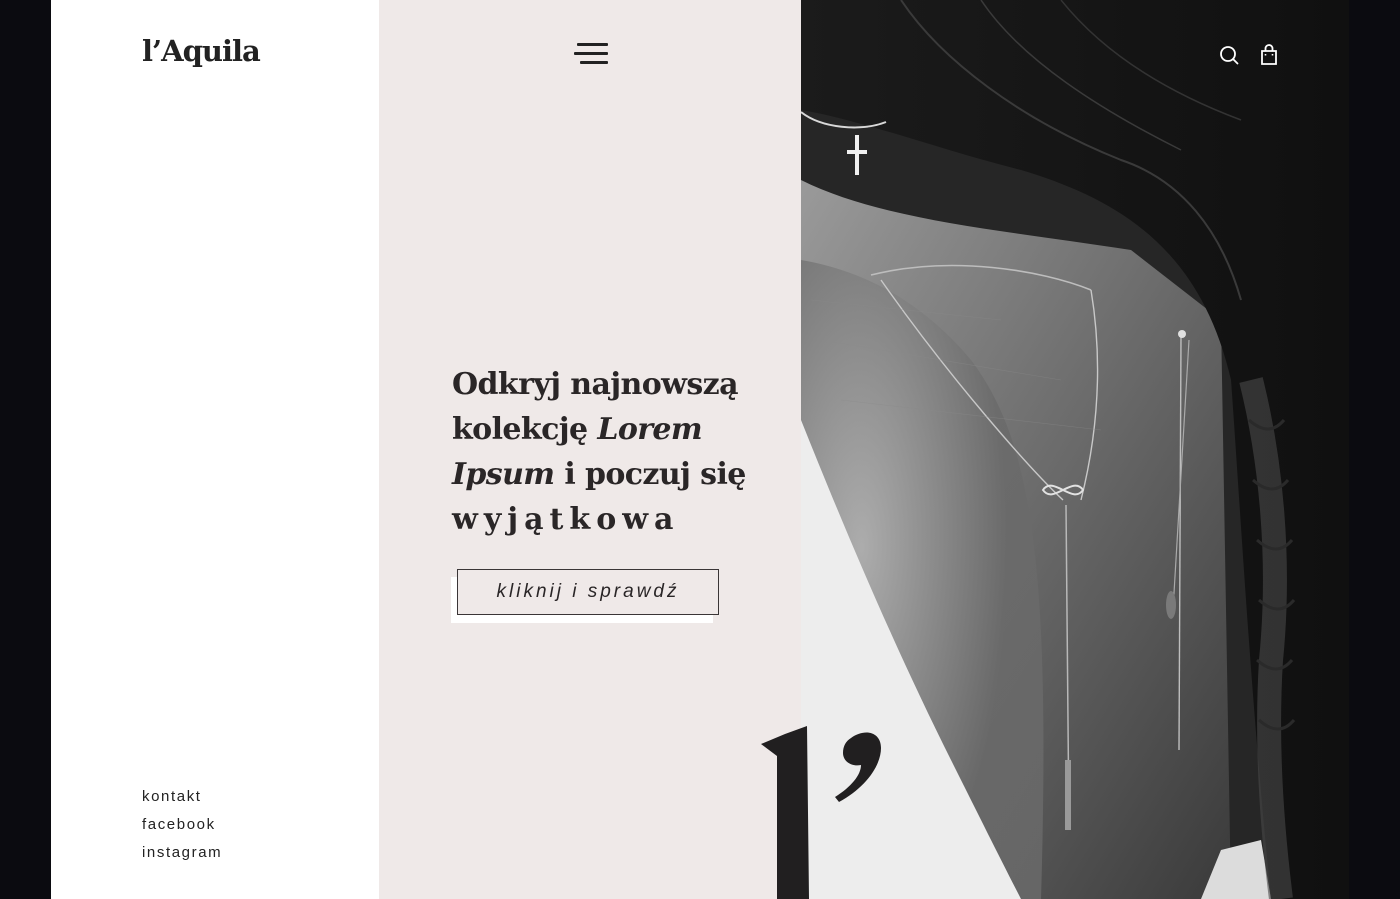  I want to click on hero-line-2: kolekcję, so click(525, 429).